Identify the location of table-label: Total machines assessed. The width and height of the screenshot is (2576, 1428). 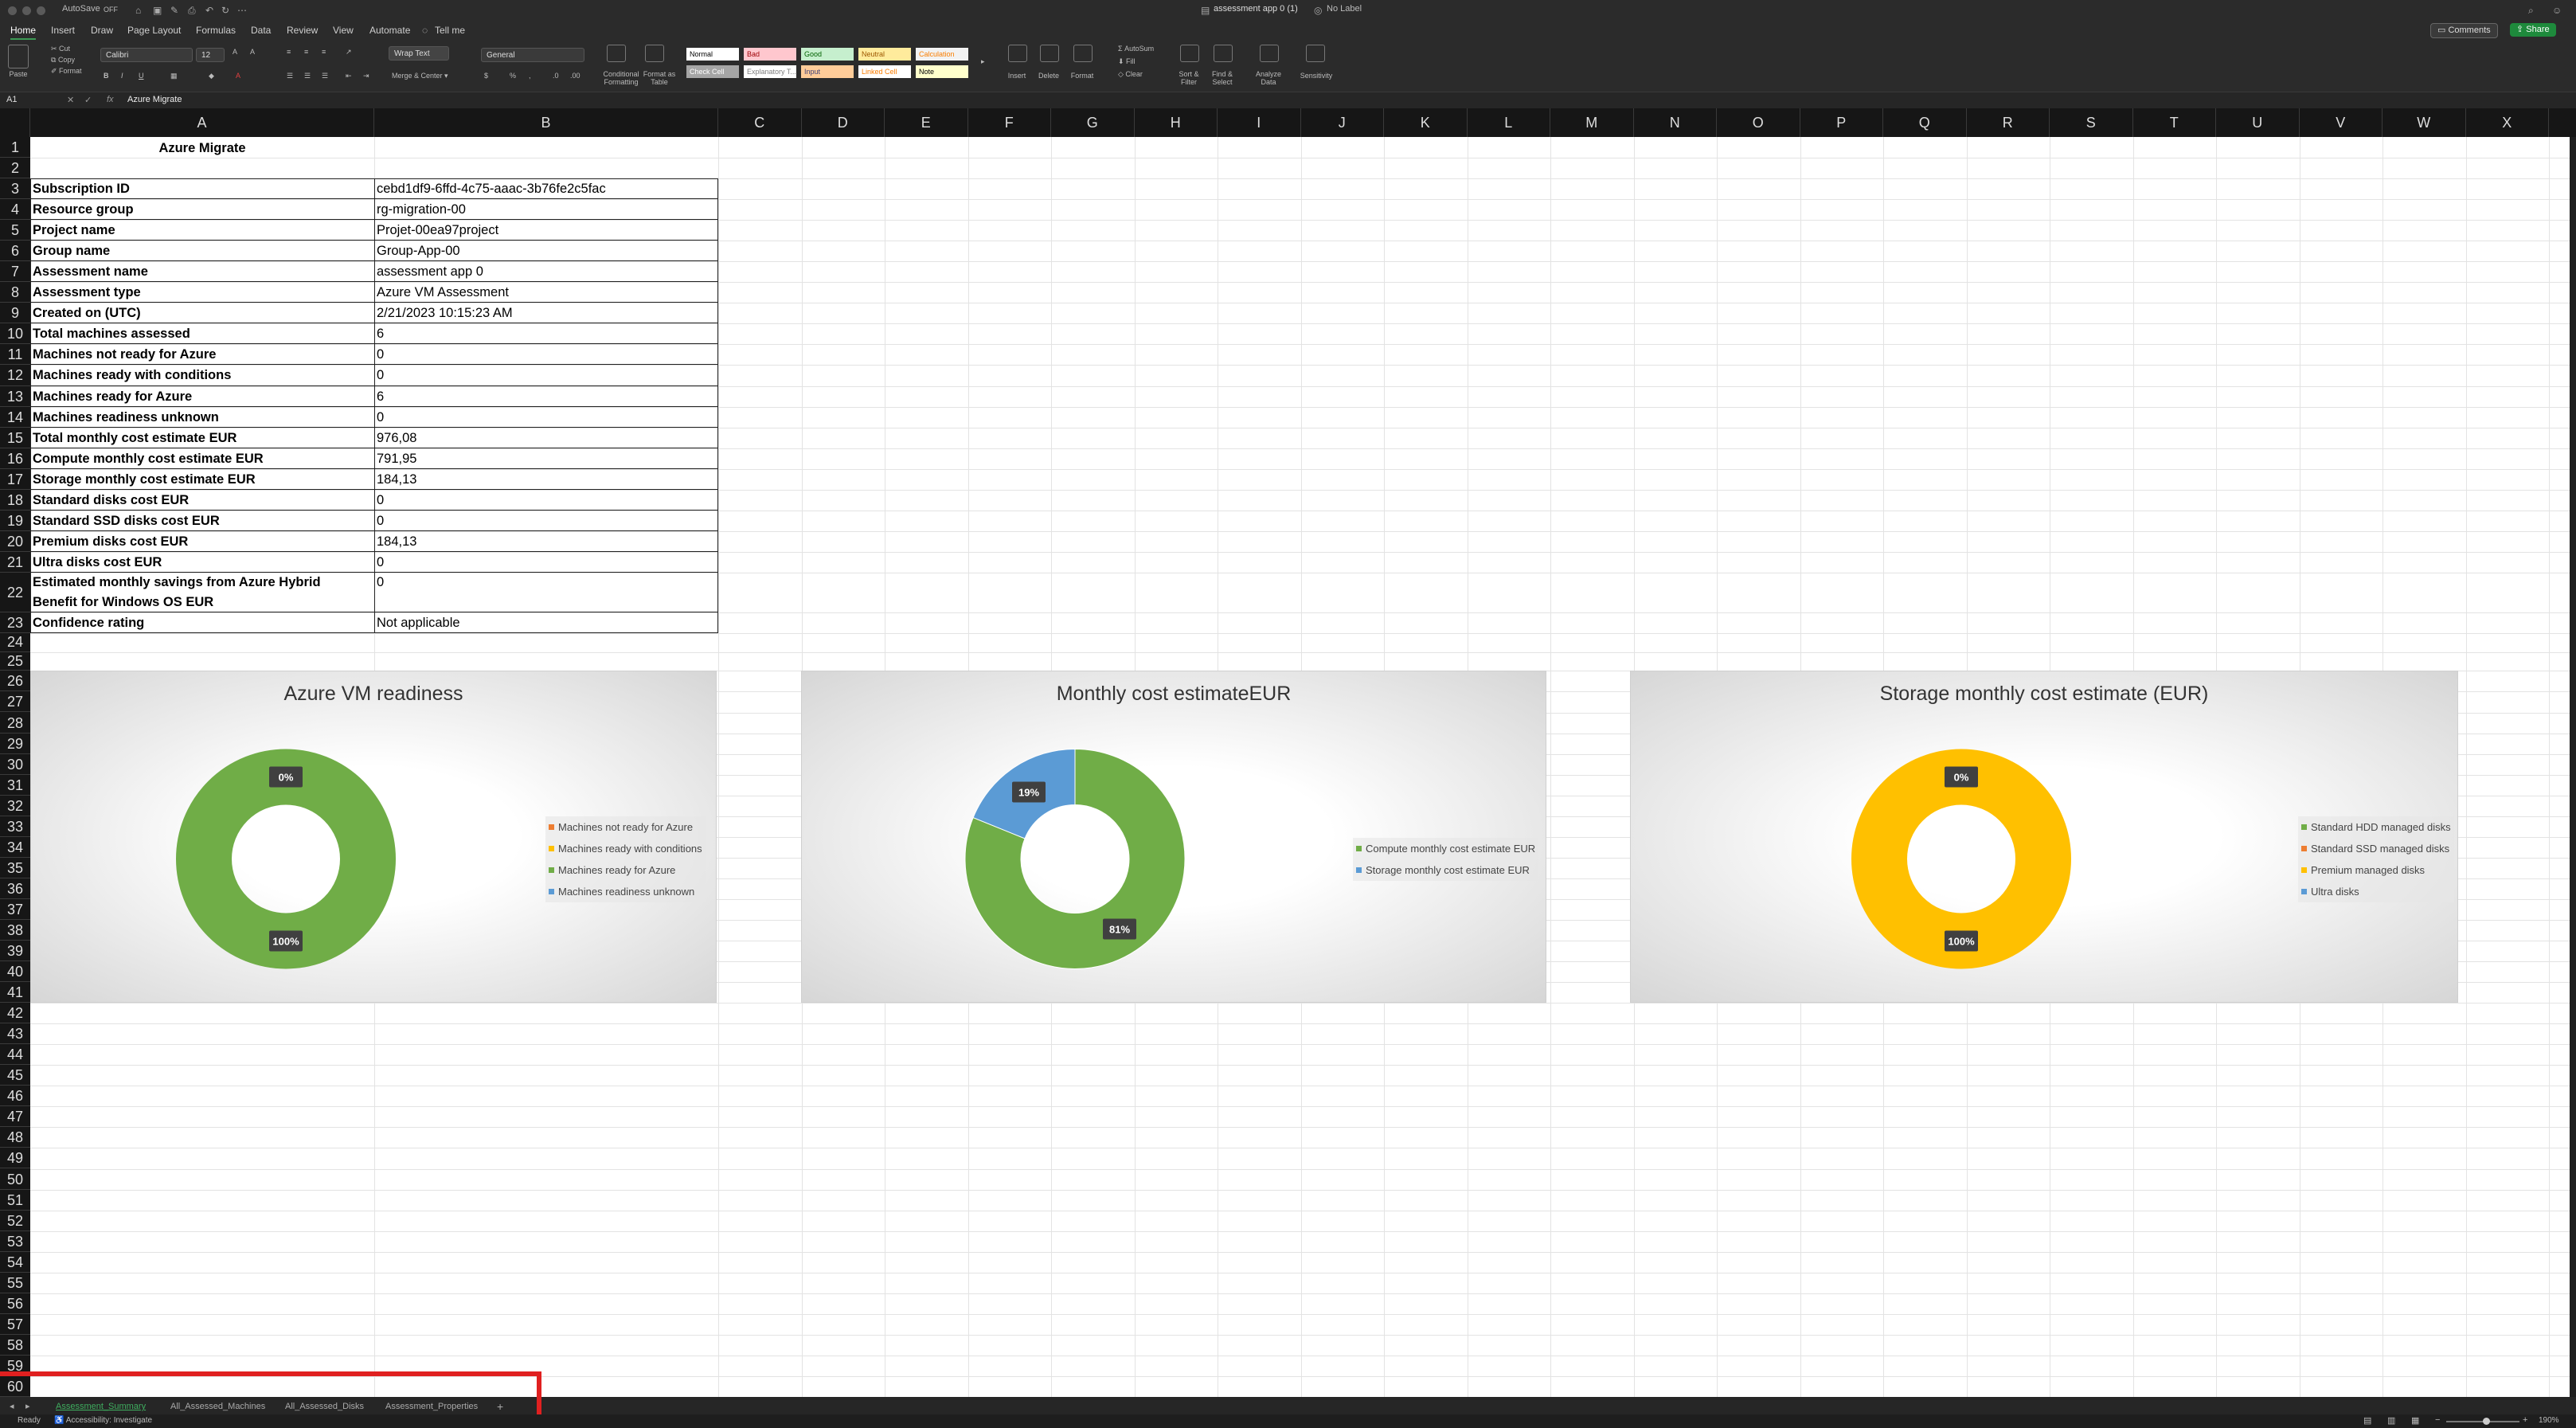
(202, 333).